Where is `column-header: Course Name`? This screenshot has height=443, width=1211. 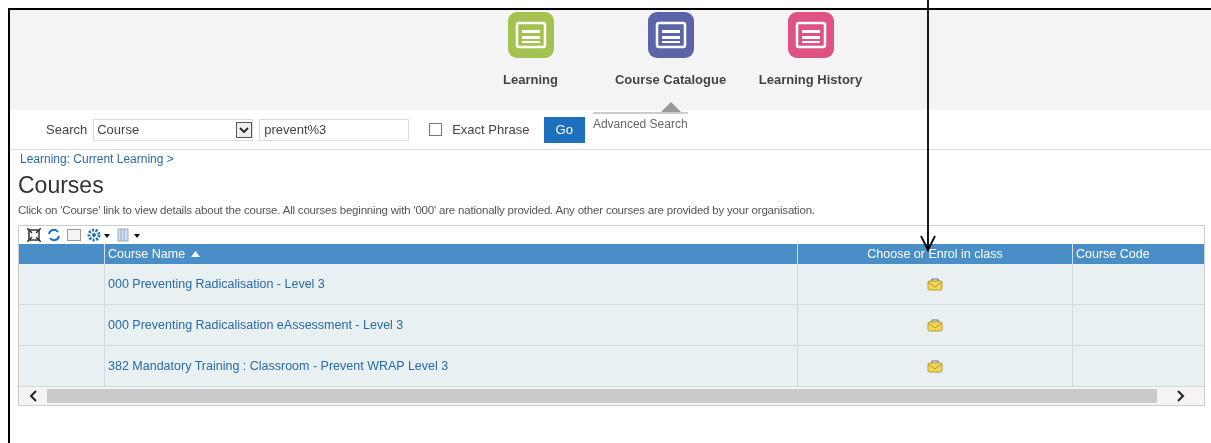
column-header: Course Name is located at coordinates (450, 254).